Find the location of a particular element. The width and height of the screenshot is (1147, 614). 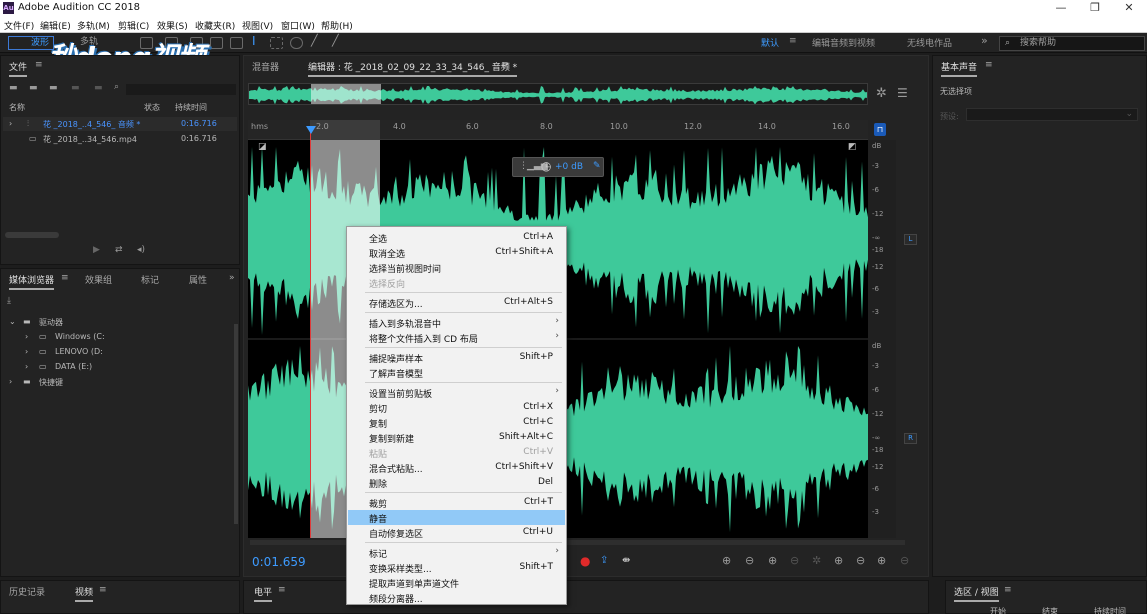

channel-right-toggle: R is located at coordinates (910, 438).